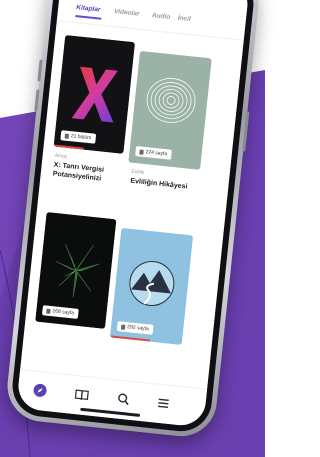  I want to click on nav-explore, so click(40, 391).